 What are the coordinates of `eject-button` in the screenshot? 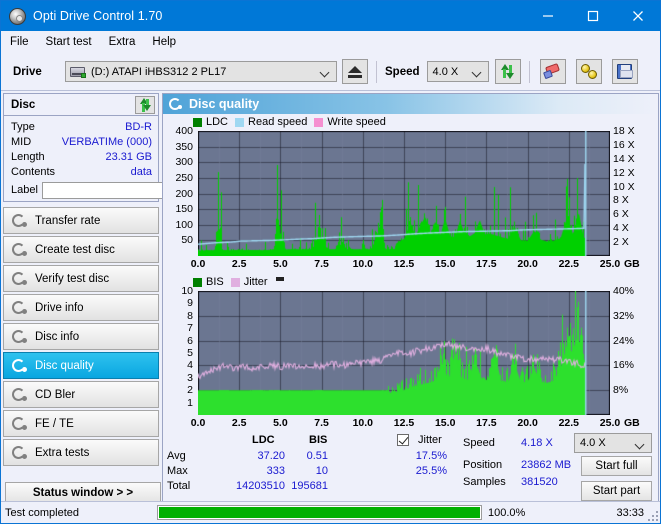 It's located at (355, 71).